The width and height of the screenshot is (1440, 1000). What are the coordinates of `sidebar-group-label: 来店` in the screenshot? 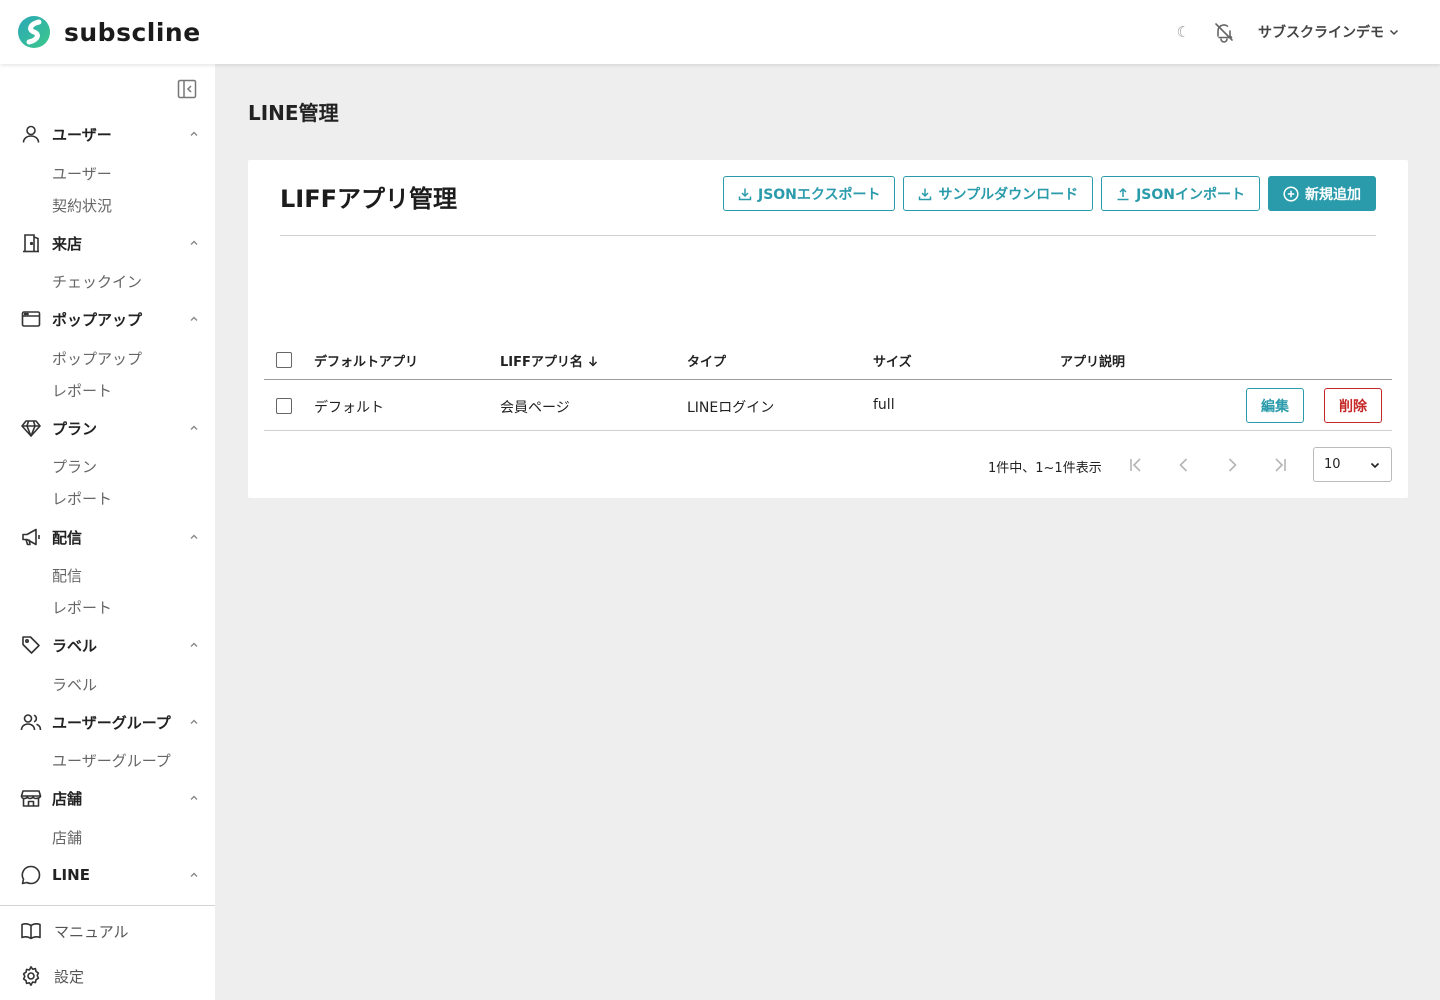 It's located at (67, 243).